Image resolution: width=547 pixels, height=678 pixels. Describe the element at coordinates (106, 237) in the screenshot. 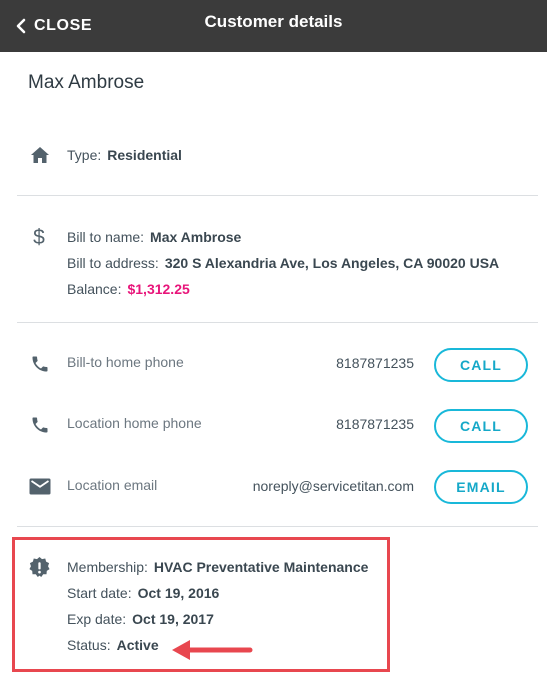

I see `bill-to-name-label: Bill to name:` at that location.